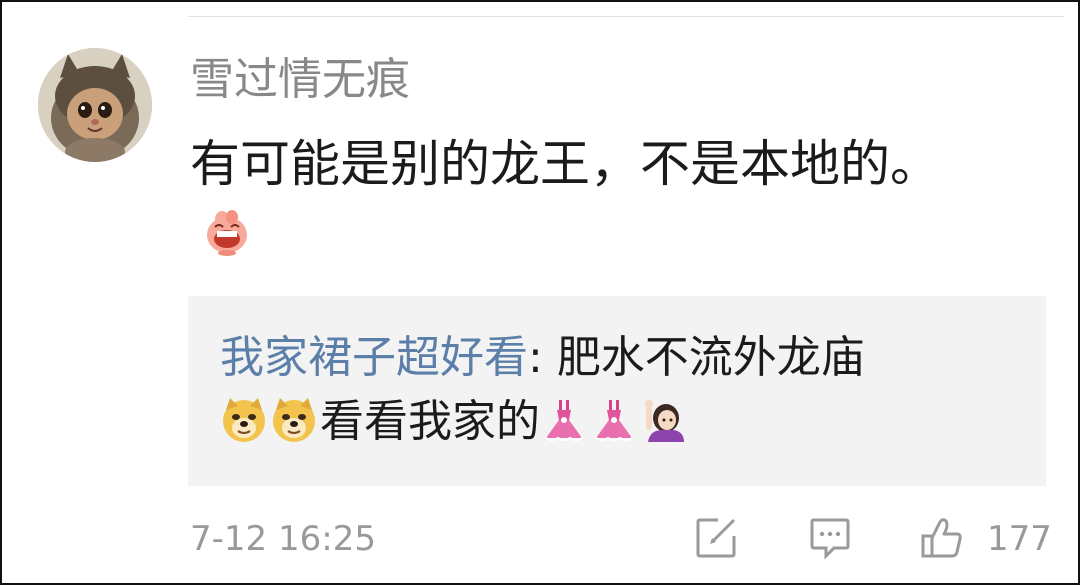 The image size is (1080, 585). What do you see at coordinates (626, 16) in the screenshot?
I see `divider` at bounding box center [626, 16].